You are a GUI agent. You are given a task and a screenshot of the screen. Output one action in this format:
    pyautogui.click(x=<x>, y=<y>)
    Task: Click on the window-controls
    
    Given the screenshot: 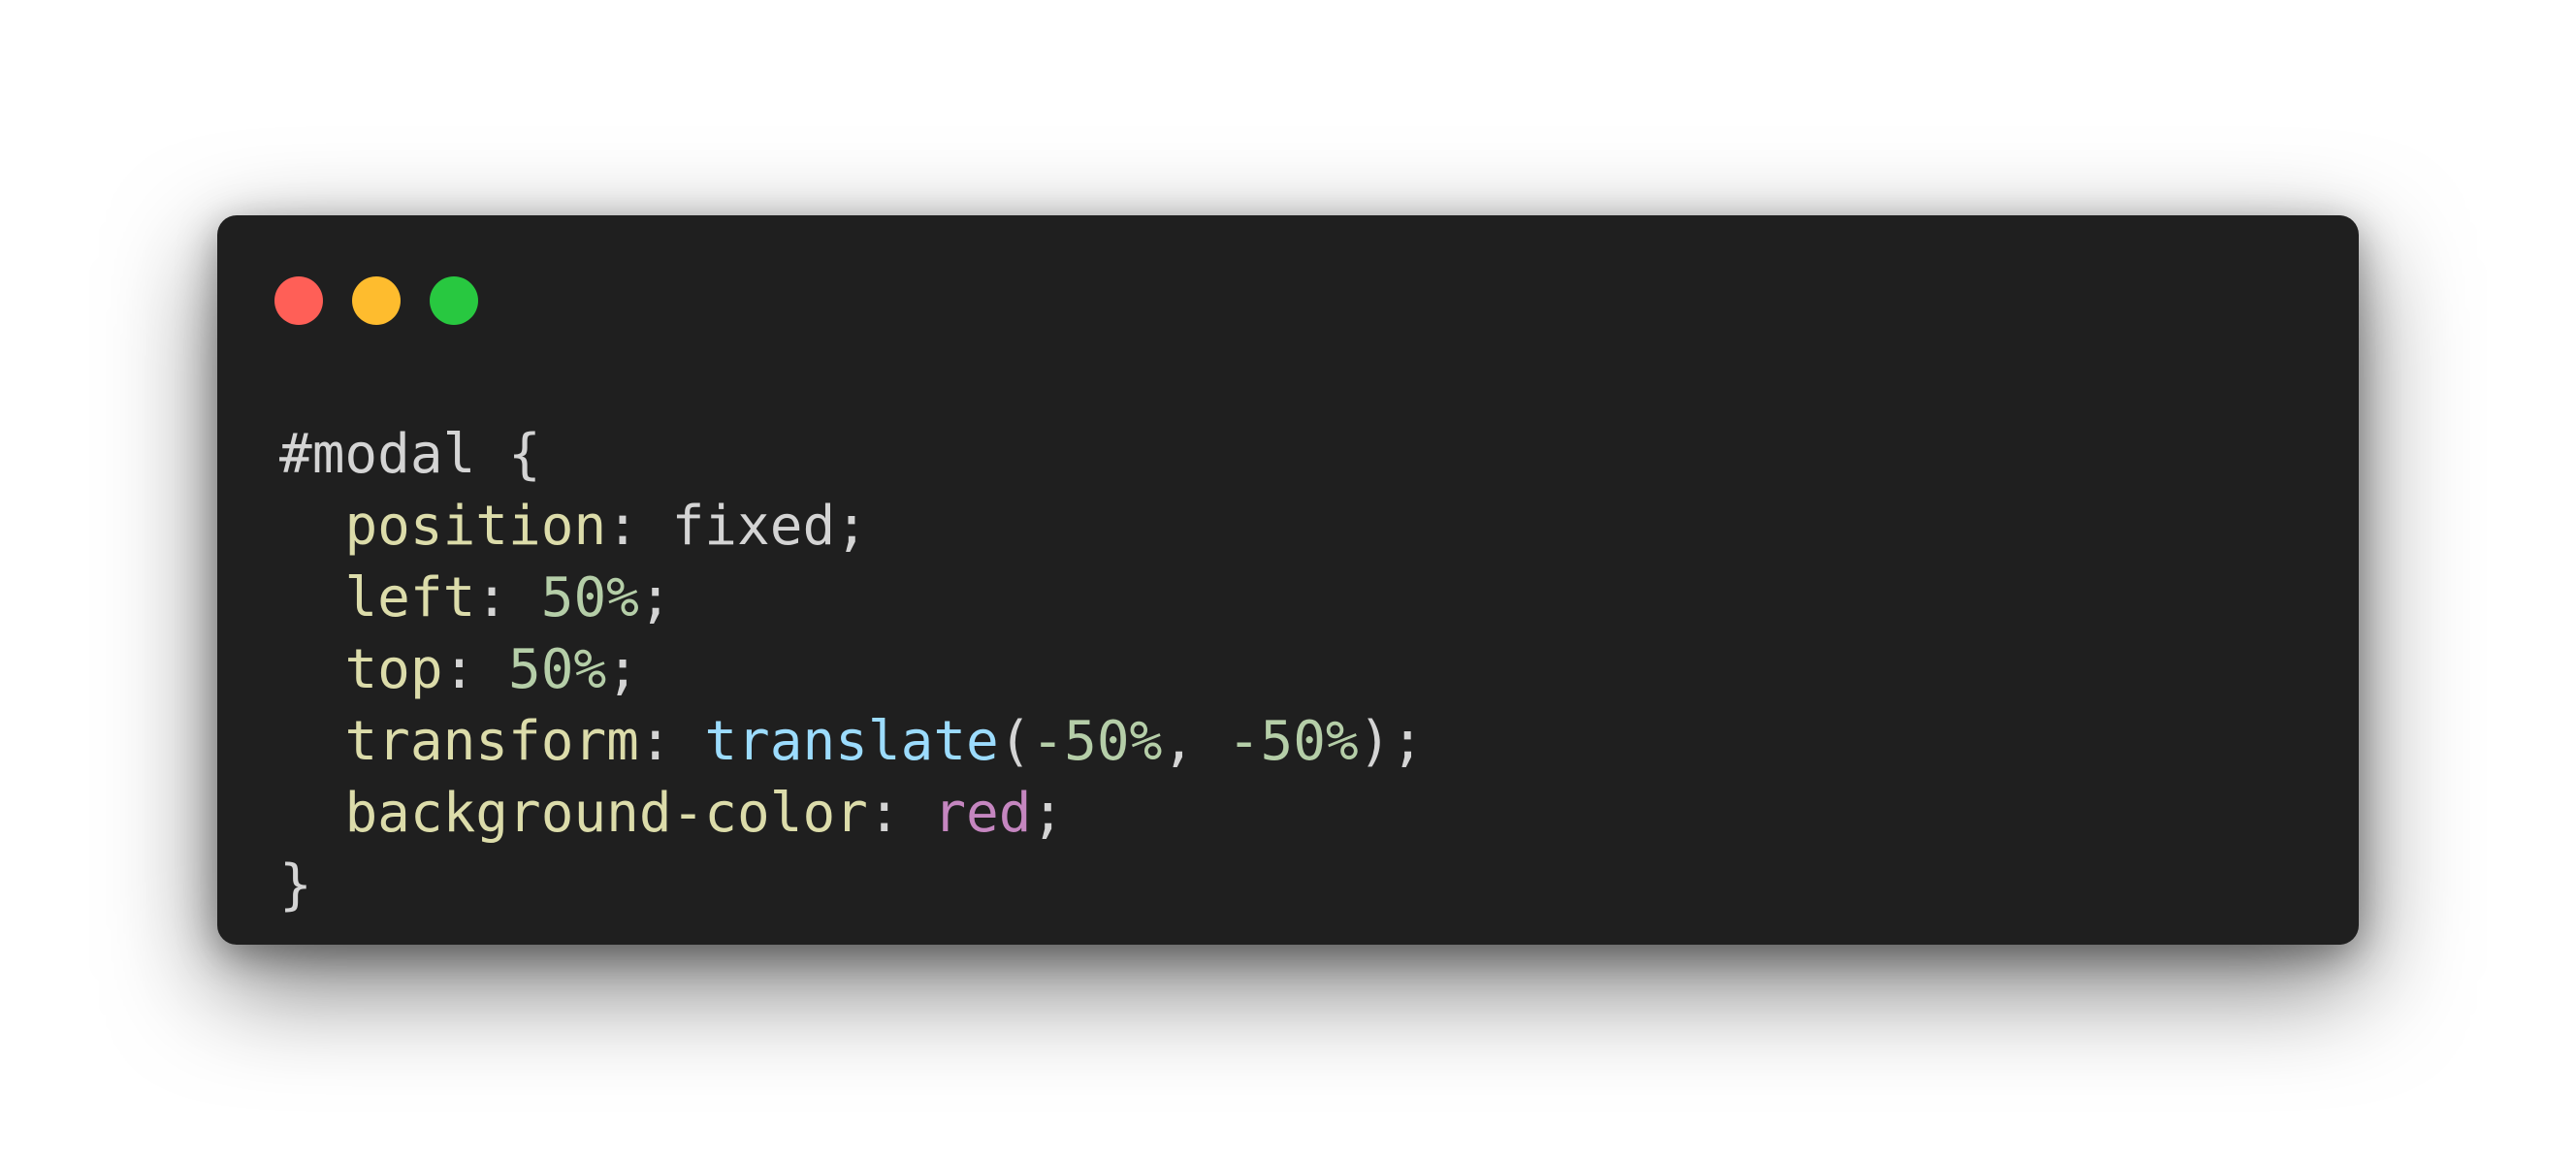 What is the action you would take?
    pyautogui.click(x=376, y=300)
    